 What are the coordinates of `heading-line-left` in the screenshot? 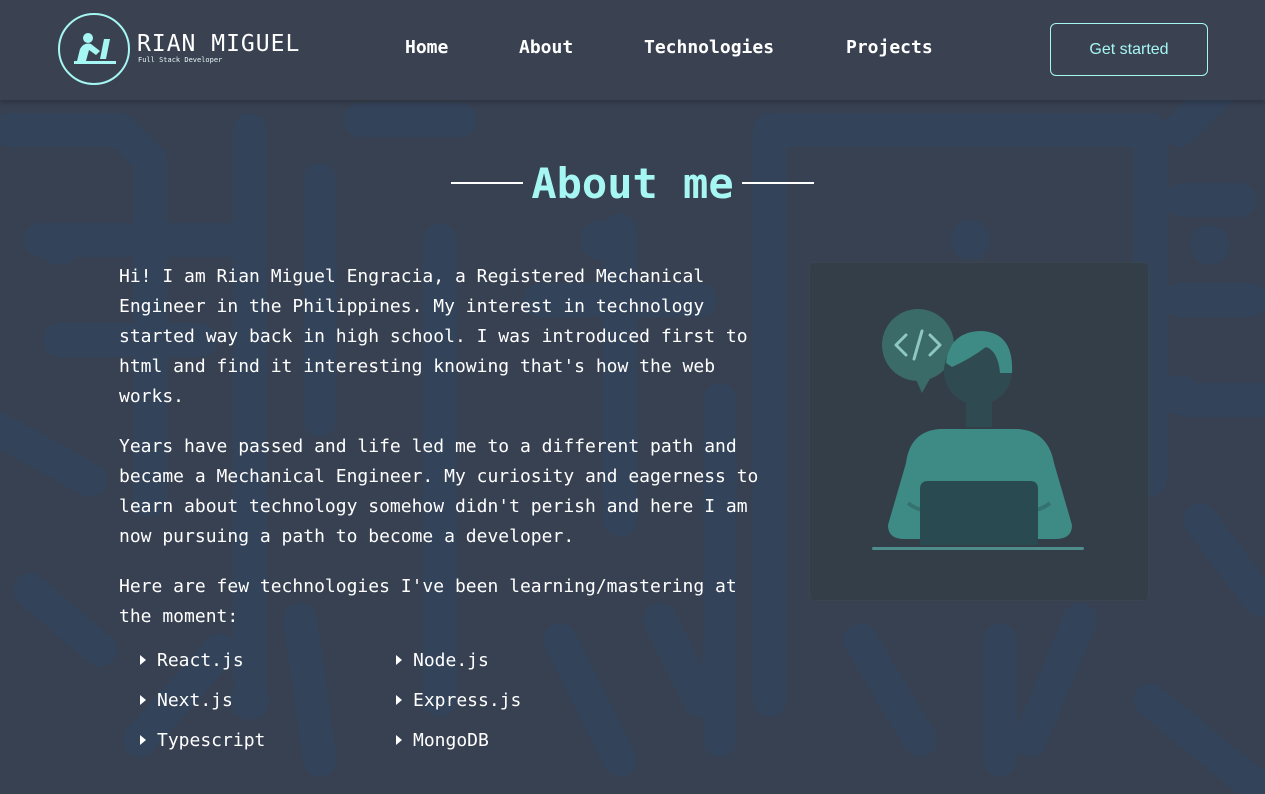 It's located at (487, 183).